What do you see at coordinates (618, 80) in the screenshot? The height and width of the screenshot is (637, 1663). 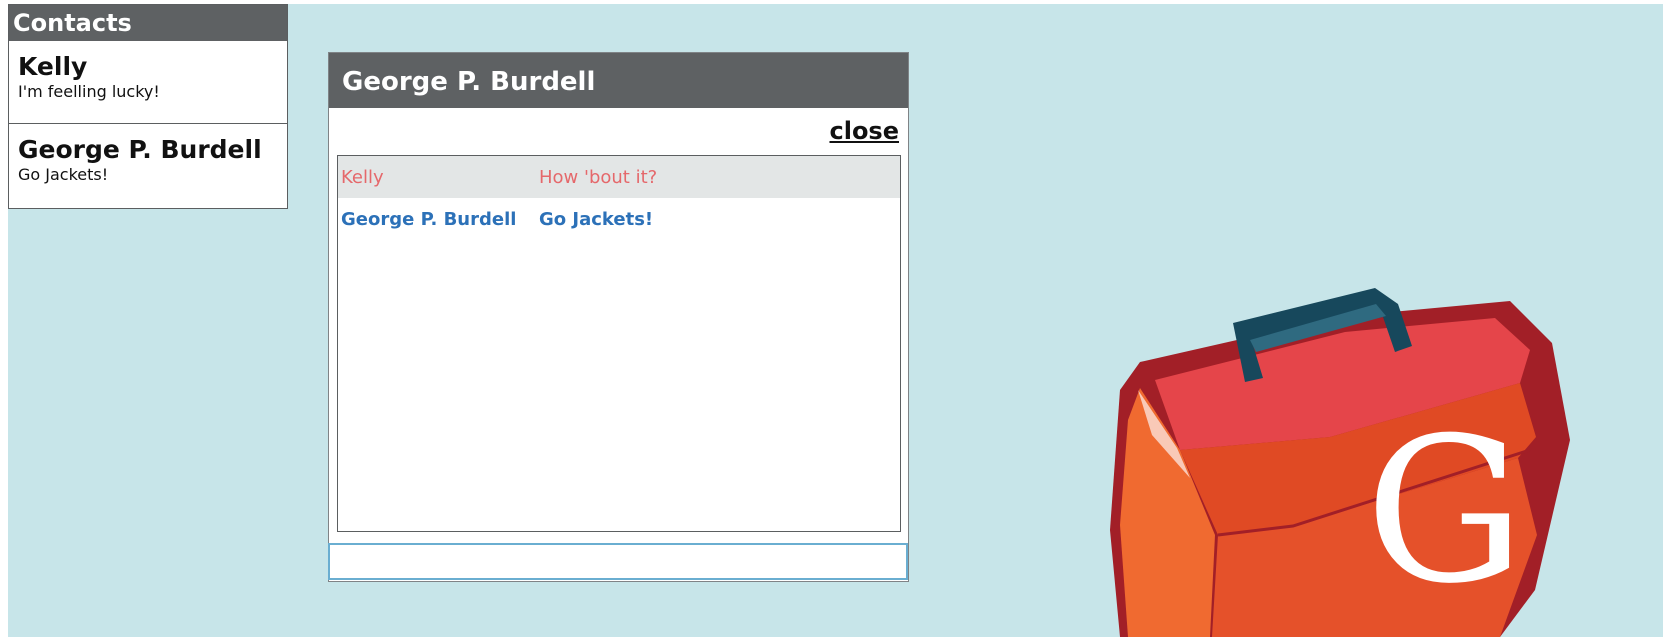 I see `chat-title: George P. Burdell` at bounding box center [618, 80].